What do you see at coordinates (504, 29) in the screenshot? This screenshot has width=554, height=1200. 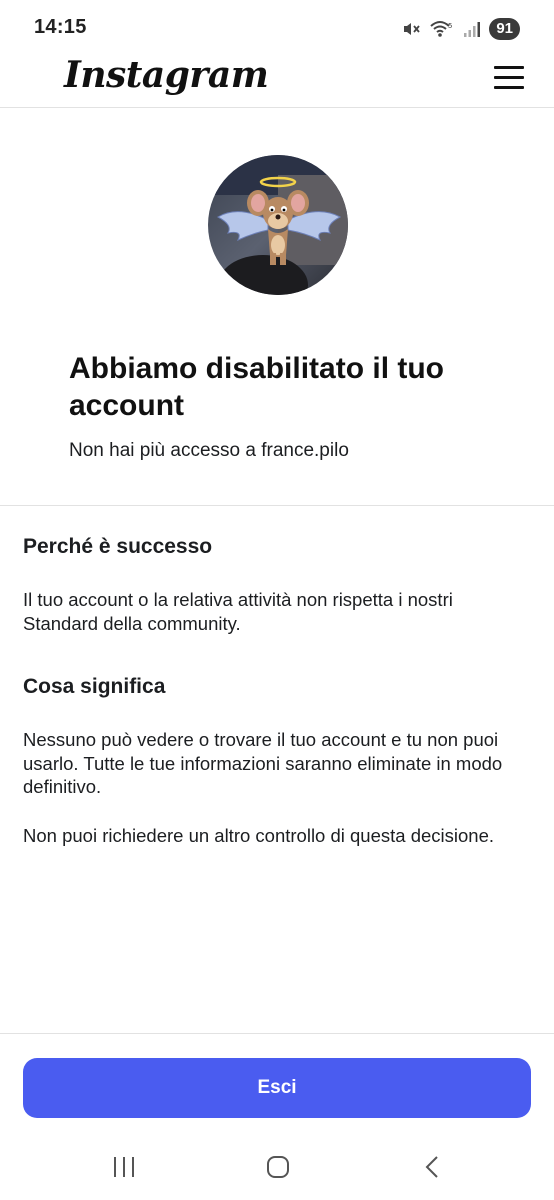 I see `battery-indicator: 91` at bounding box center [504, 29].